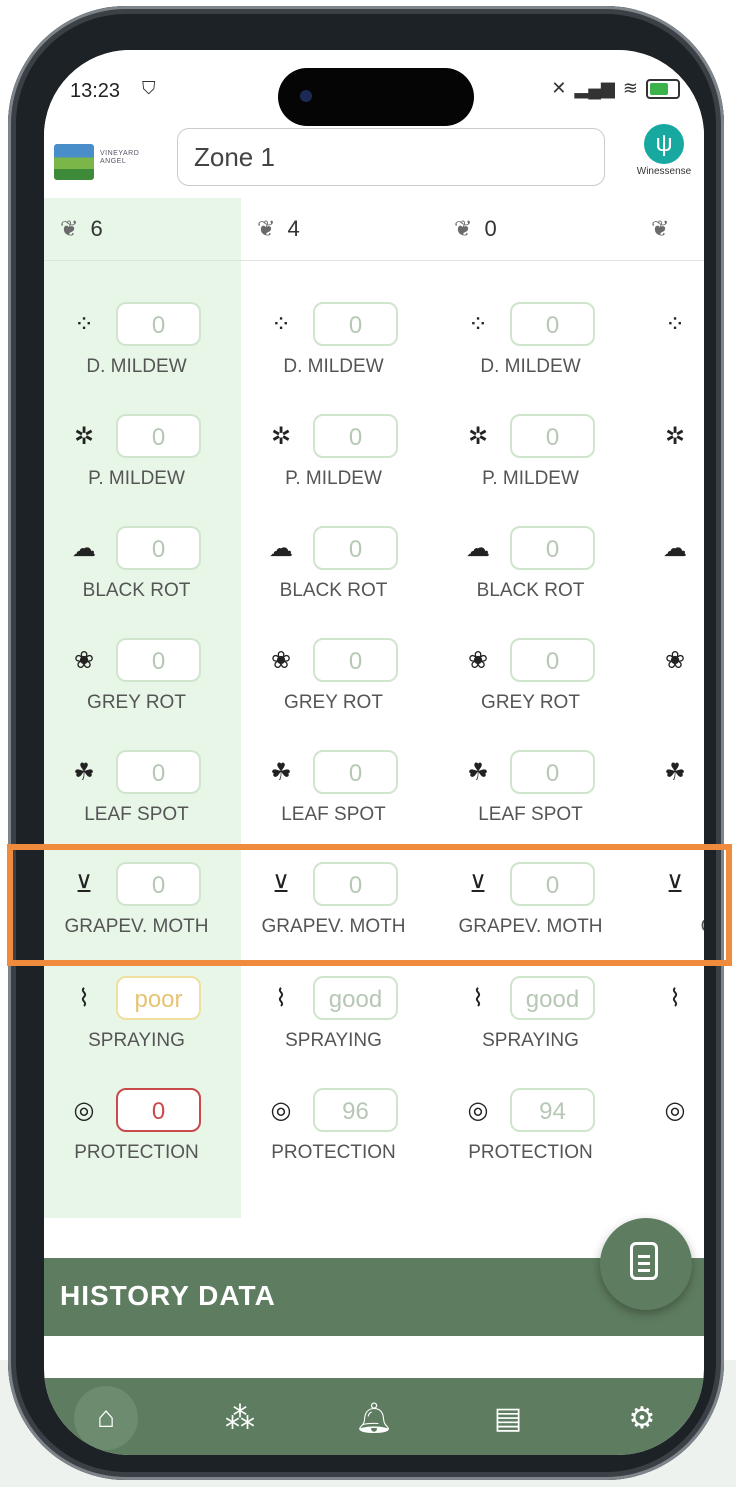 The height and width of the screenshot is (1487, 736). Describe the element at coordinates (536, 1136) in the screenshot. I see `metric-cell: ◎ 94 PROTECTION` at that location.